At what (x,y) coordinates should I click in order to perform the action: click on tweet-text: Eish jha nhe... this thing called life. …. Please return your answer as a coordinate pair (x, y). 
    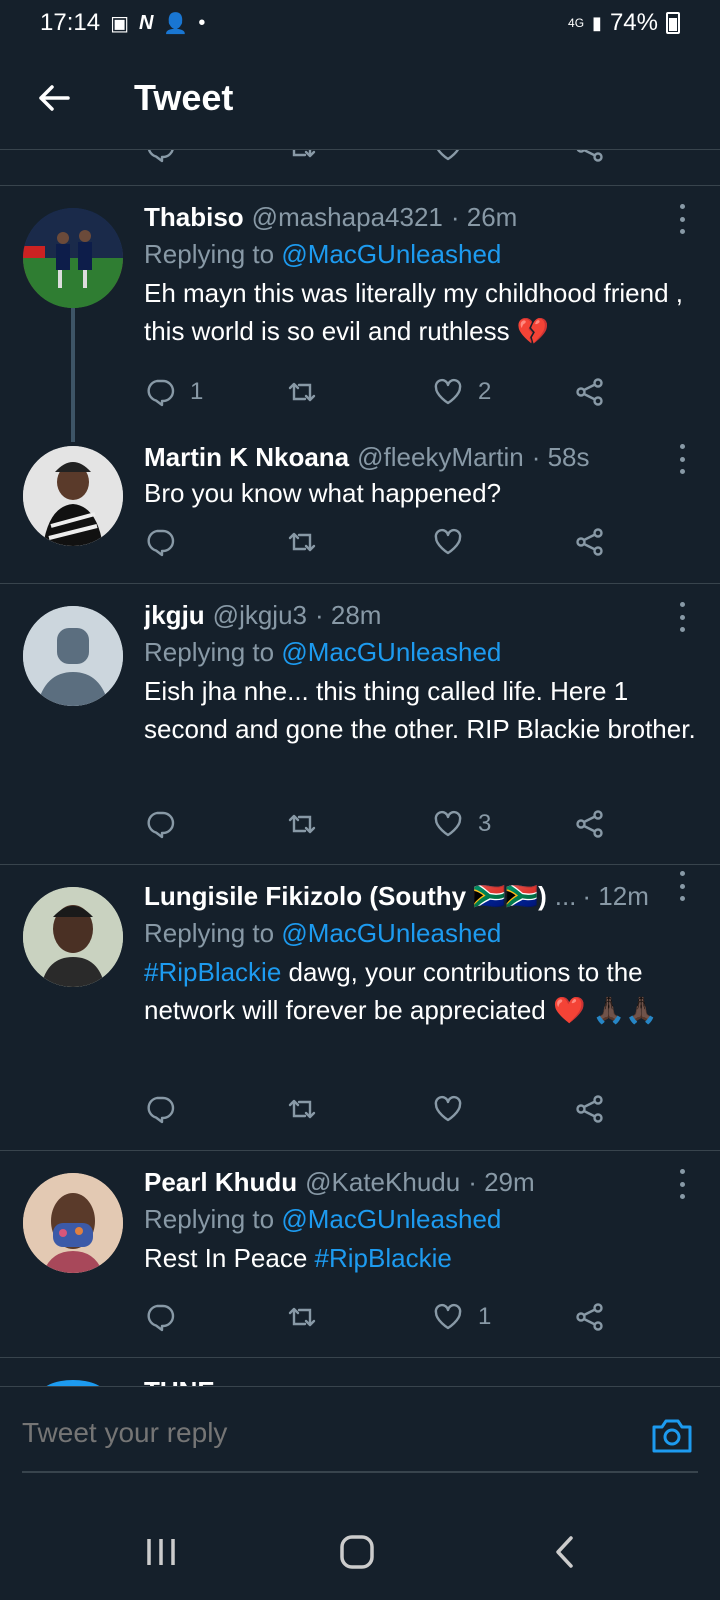
    Looking at the image, I should click on (420, 710).